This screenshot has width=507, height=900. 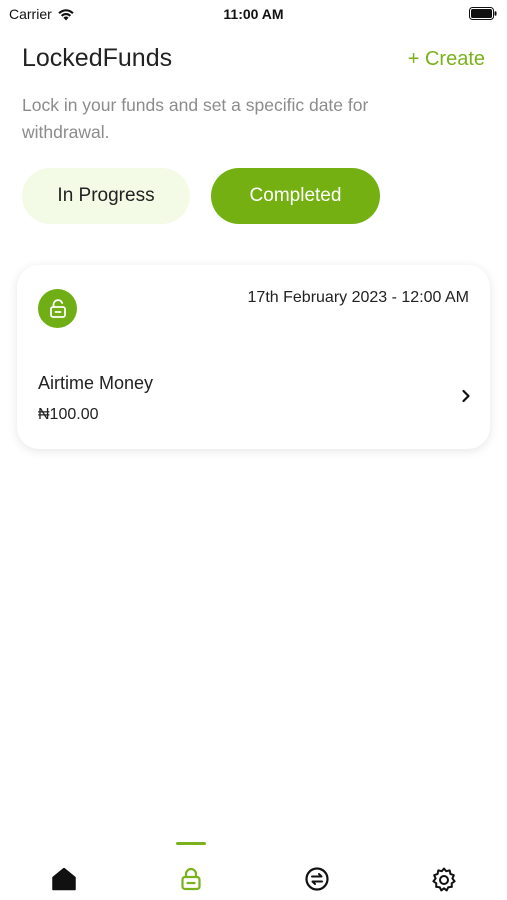 I want to click on nav-transfer, so click(x=317, y=883).